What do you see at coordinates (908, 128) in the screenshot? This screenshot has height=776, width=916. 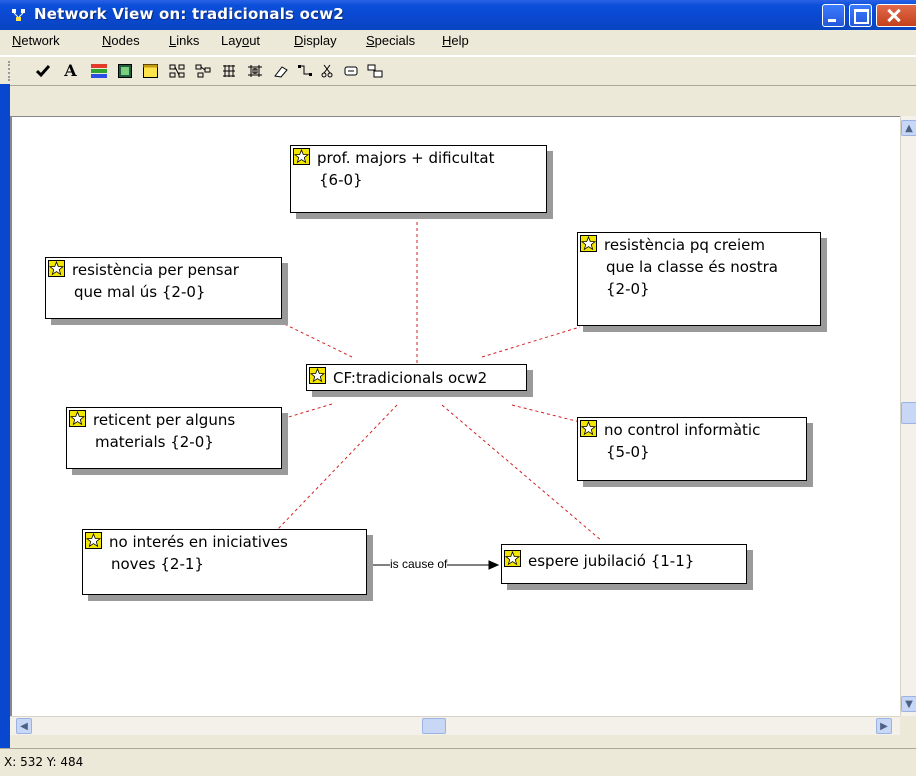 I see `scroll-up-icon: ▲` at bounding box center [908, 128].